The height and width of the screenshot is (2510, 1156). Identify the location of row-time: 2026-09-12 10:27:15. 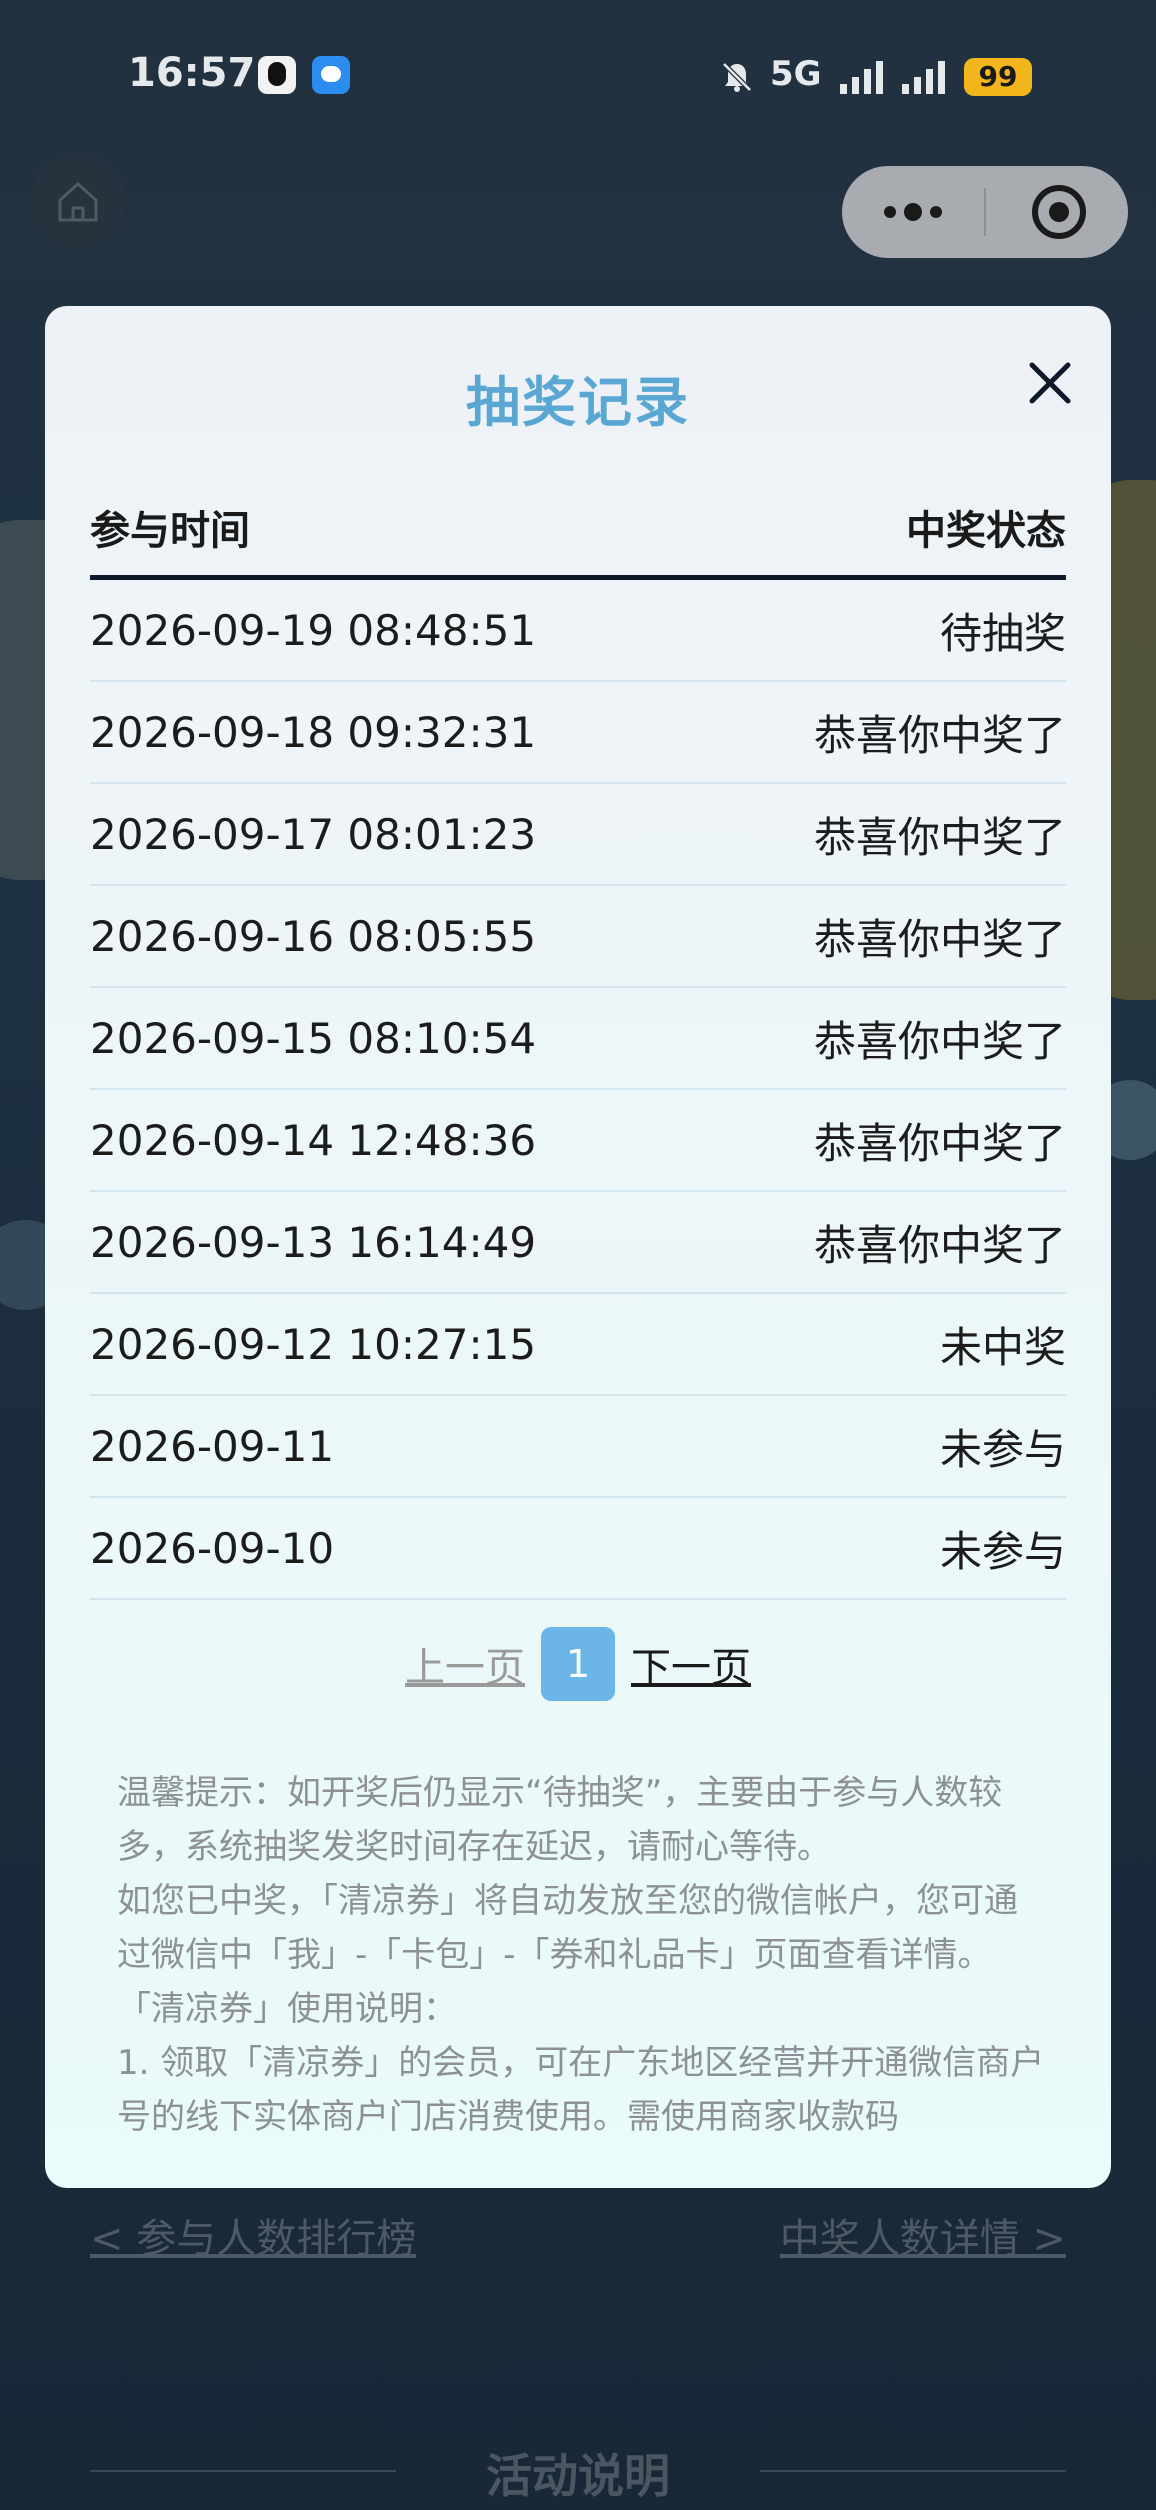
(313, 1344).